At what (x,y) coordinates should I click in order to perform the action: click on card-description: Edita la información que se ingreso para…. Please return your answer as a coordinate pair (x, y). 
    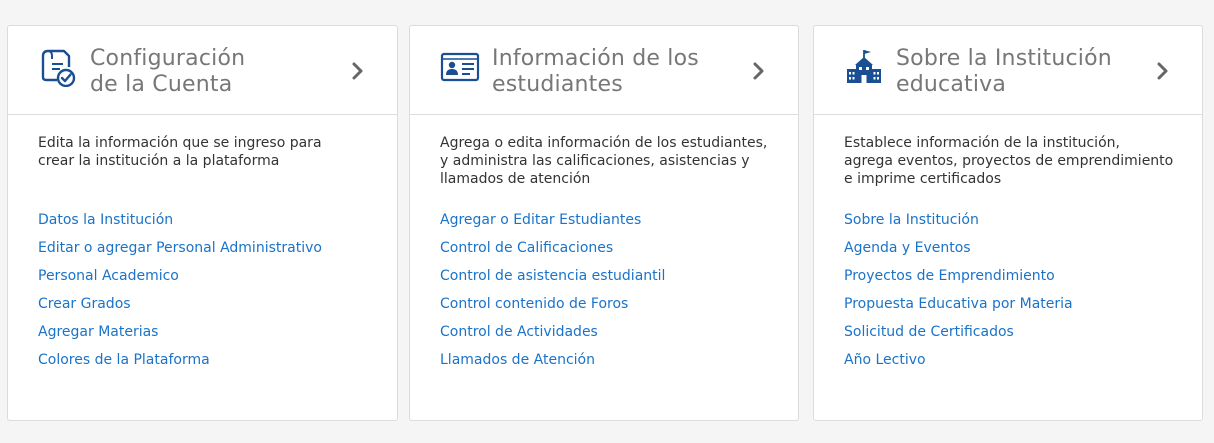
    Looking at the image, I should click on (202, 172).